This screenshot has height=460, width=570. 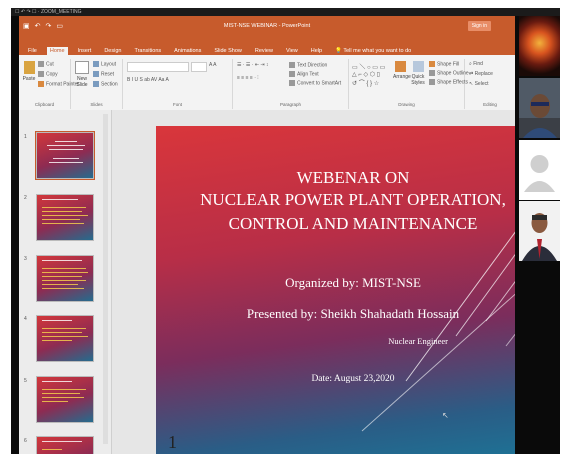 I want to click on quick-styles-button: Quick Styles, so click(x=418, y=73).